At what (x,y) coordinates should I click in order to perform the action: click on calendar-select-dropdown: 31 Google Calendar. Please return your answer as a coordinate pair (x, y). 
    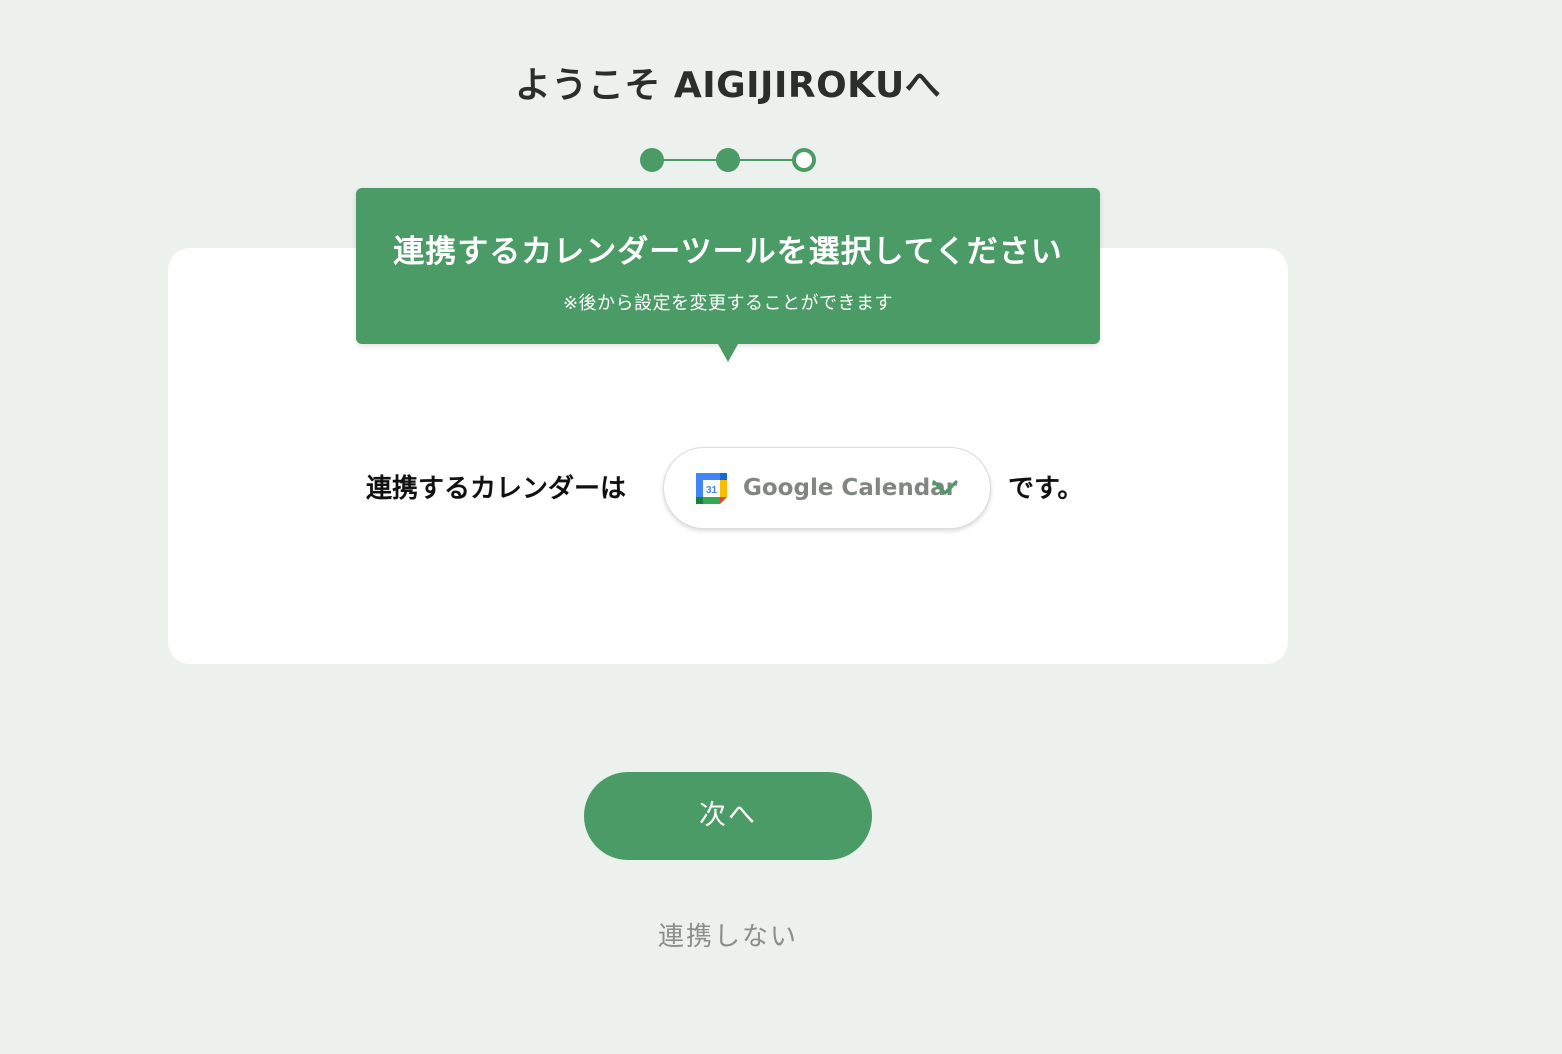
    Looking at the image, I should click on (827, 488).